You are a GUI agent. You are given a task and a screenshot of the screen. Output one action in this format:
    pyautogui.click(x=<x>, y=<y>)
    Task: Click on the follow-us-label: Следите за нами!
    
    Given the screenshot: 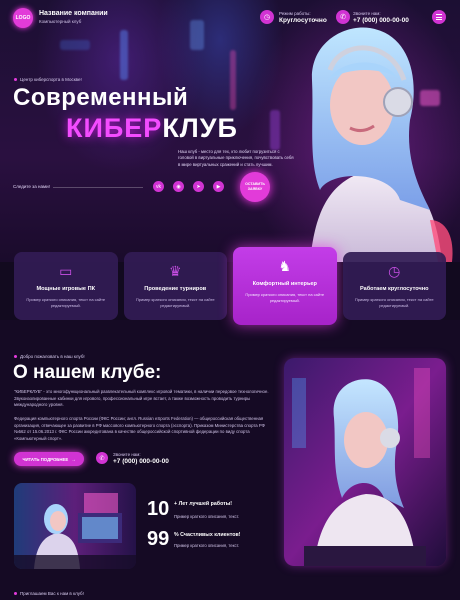 What is the action you would take?
    pyautogui.click(x=31, y=186)
    